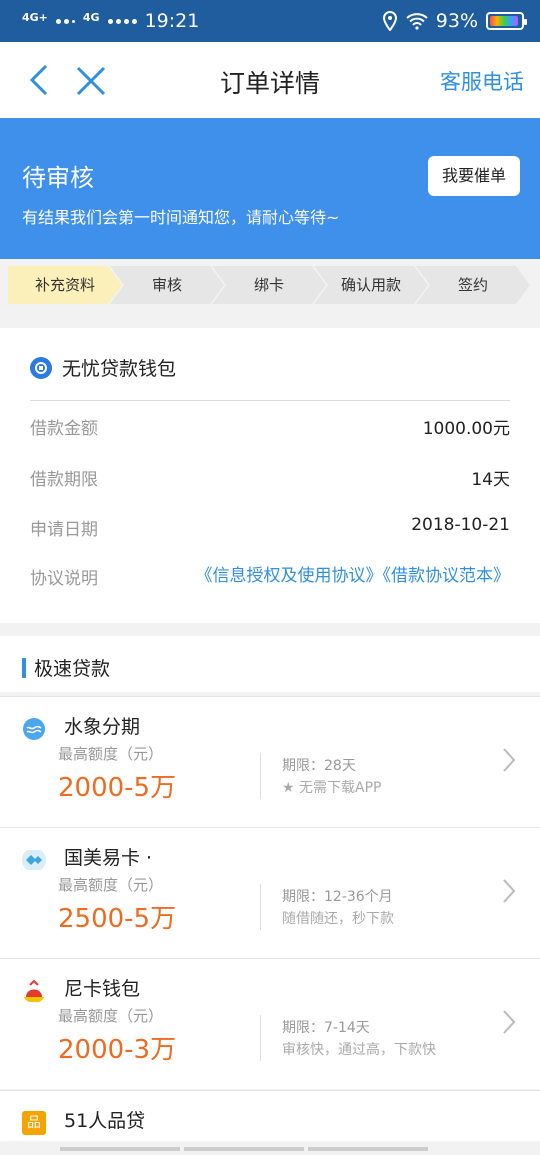  What do you see at coordinates (102, 727) in the screenshot?
I see `loan-name: 水象分期` at bounding box center [102, 727].